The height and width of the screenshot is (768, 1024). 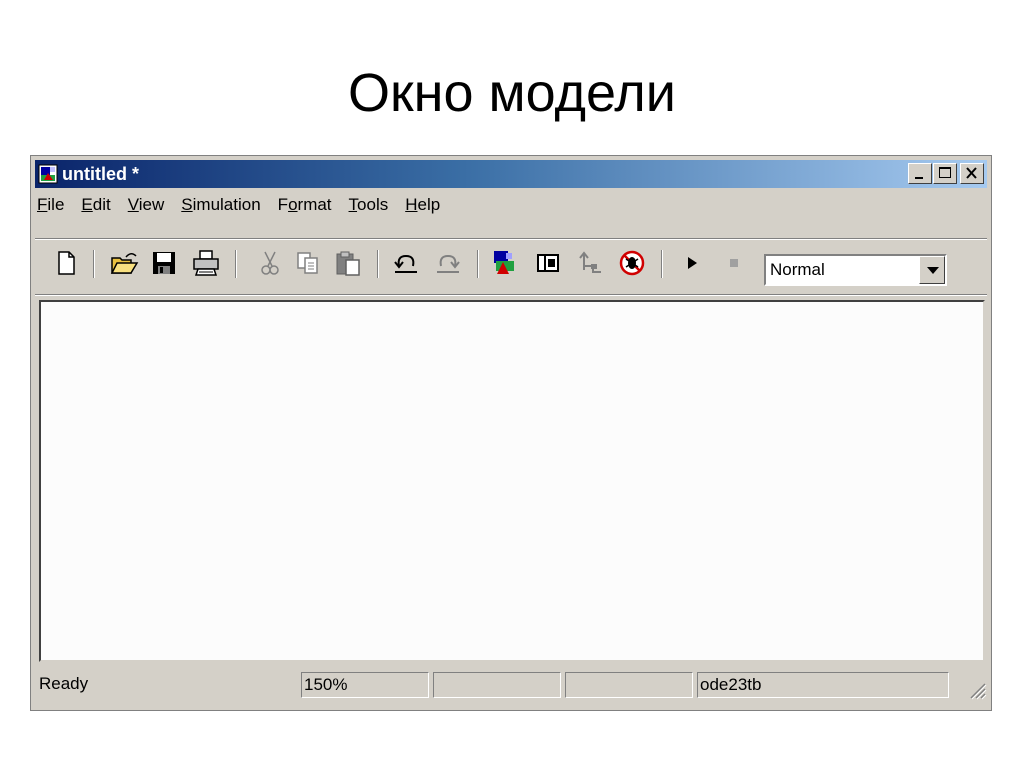 What do you see at coordinates (305, 205) in the screenshot?
I see `menu-format: Format` at bounding box center [305, 205].